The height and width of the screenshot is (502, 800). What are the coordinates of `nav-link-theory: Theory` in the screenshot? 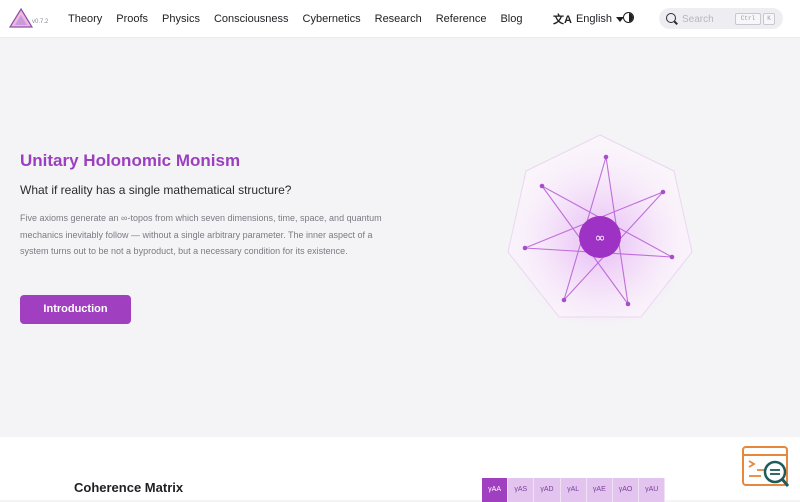 It's located at (85, 19).